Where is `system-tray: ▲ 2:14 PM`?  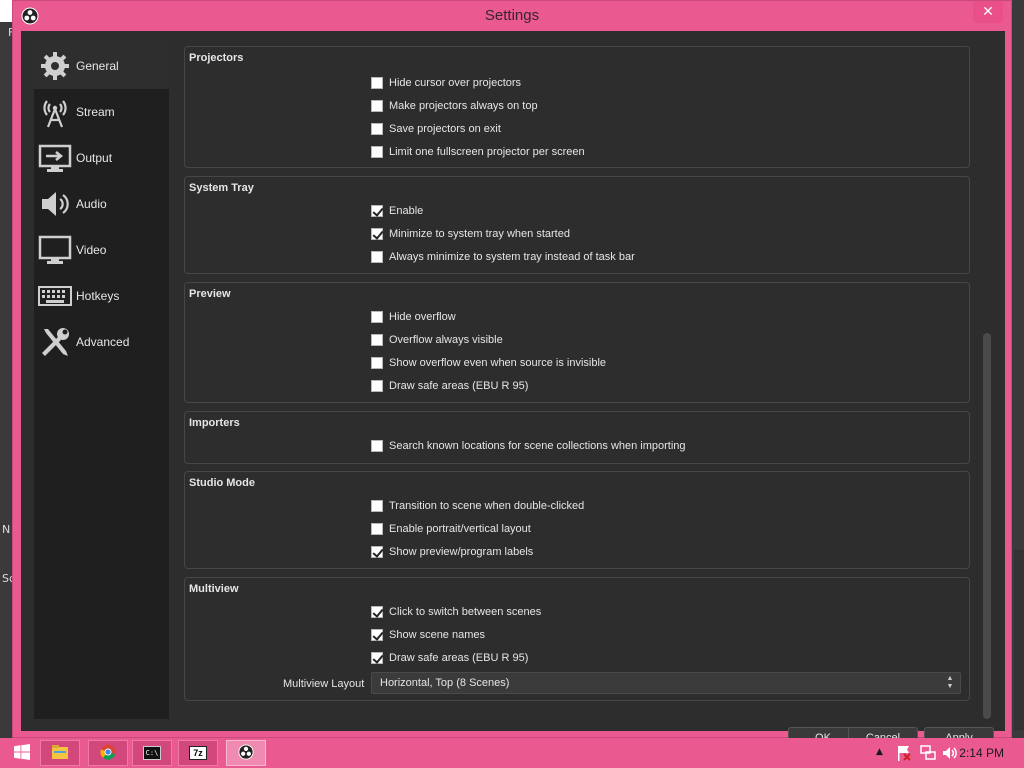 system-tray: ▲ 2:14 PM is located at coordinates (934, 753).